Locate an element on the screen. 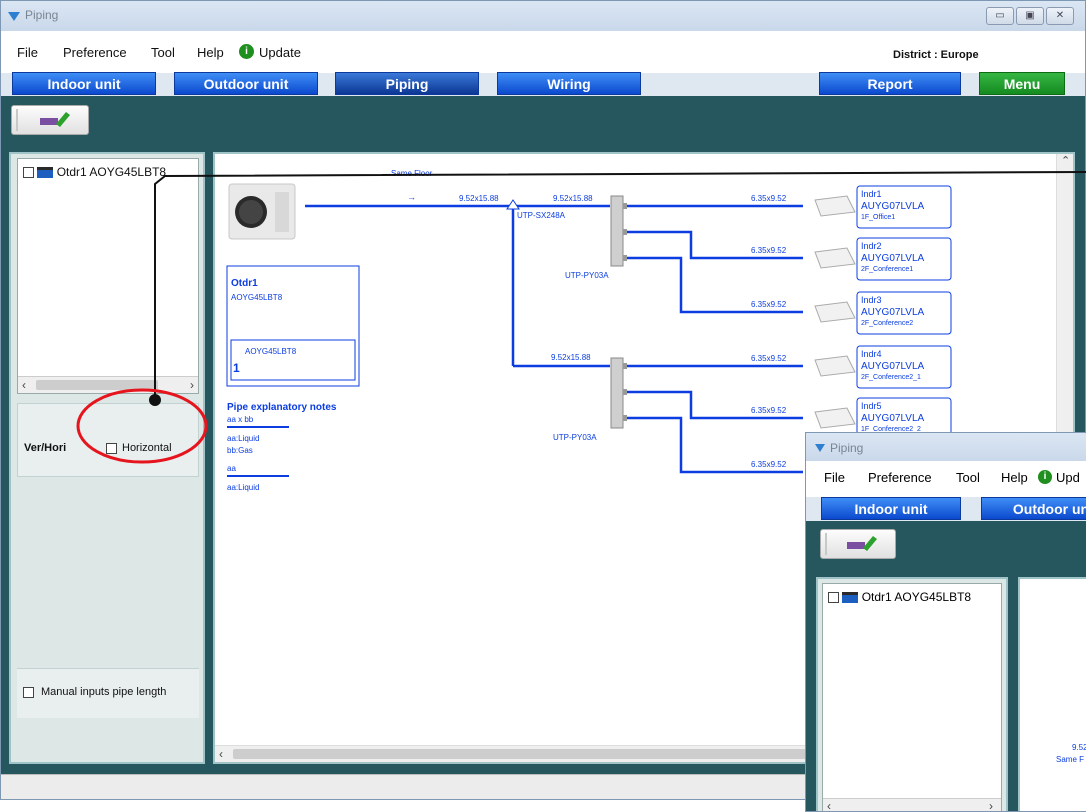 This screenshot has width=1086, height=812. nav-wiring: Wiring is located at coordinates (569, 83).